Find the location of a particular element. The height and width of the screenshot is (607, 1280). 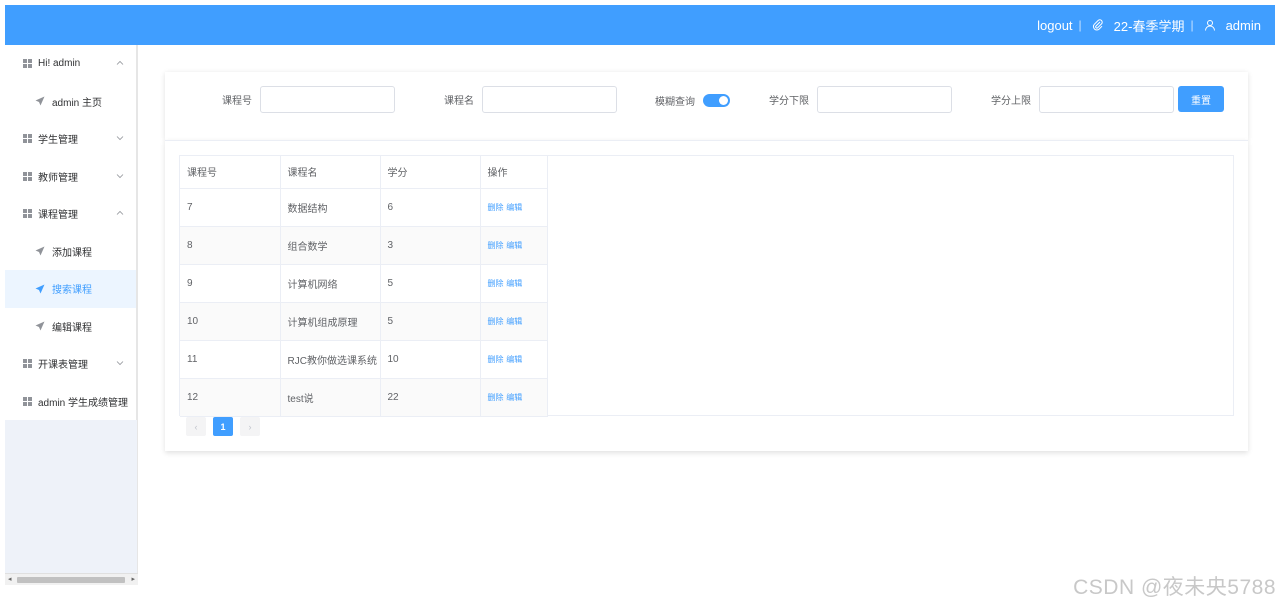

course-id-field: 课程号 is located at coordinates (308, 99).